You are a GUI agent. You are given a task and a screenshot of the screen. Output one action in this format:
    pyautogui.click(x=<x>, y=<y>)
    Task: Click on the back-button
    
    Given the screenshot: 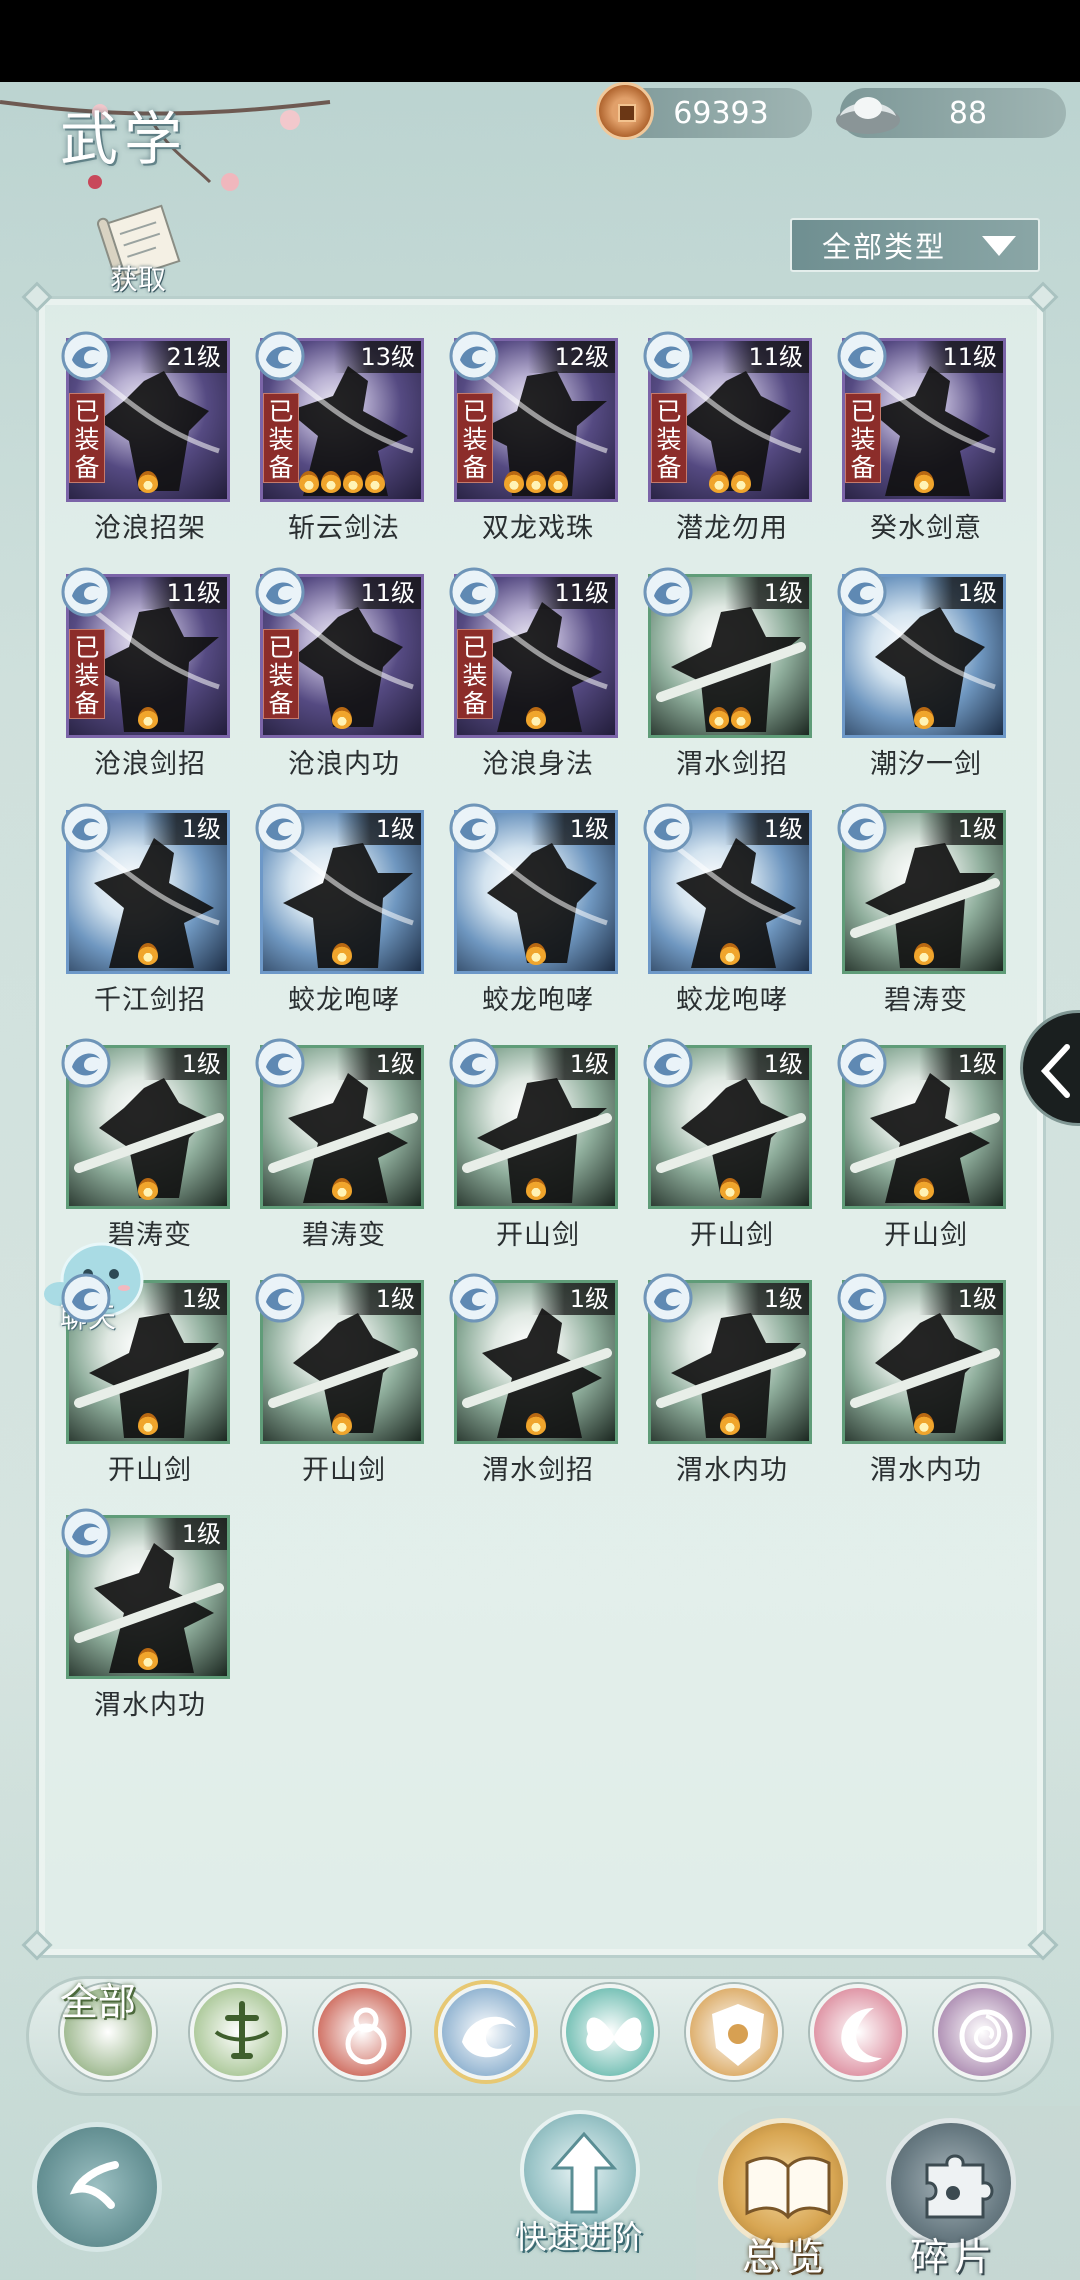 What is the action you would take?
    pyautogui.click(x=97, y=2187)
    